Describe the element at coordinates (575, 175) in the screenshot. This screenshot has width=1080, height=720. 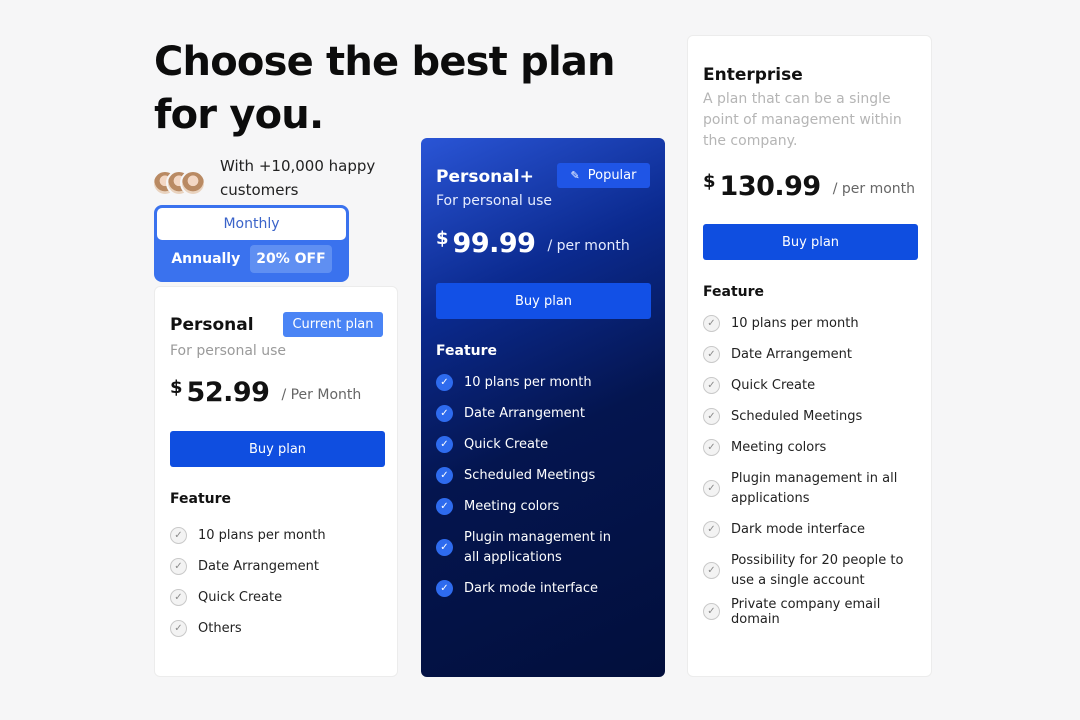
I see `pen-icon: ✎` at that location.